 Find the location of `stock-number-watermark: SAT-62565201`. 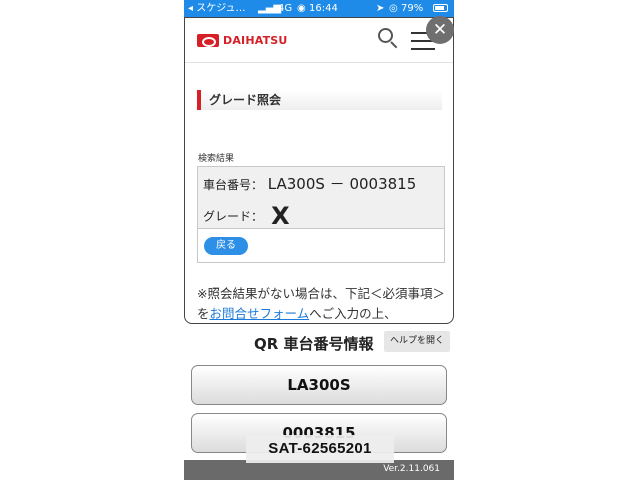

stock-number-watermark: SAT-62565201 is located at coordinates (320, 449).